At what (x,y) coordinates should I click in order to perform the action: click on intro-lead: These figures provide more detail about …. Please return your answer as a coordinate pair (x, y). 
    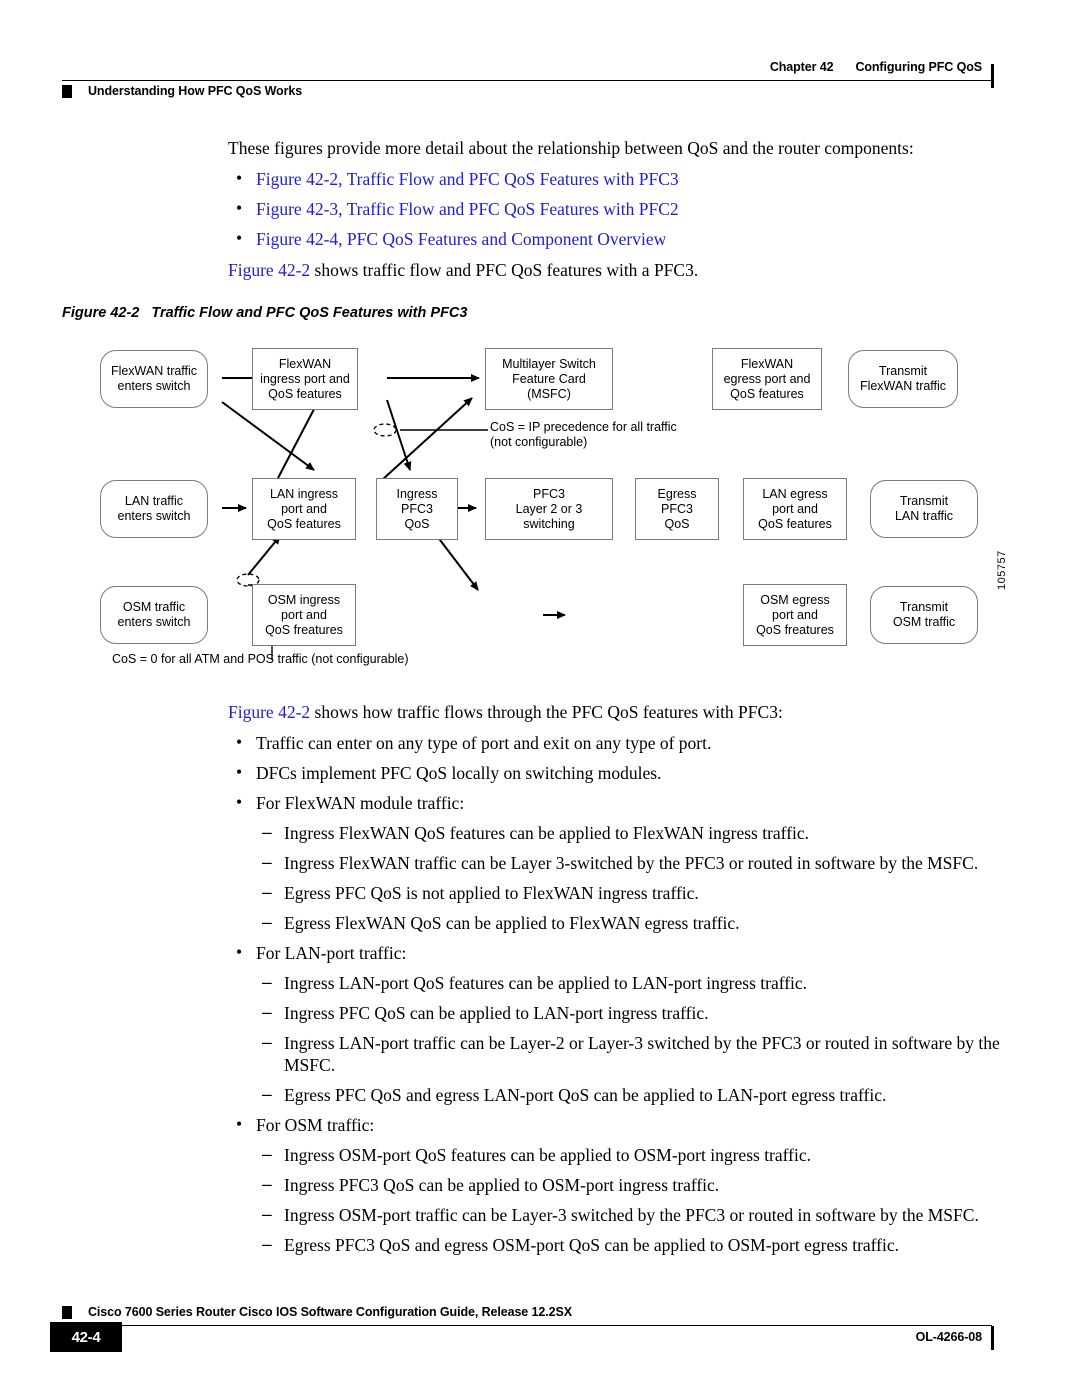
    Looking at the image, I should click on (571, 148).